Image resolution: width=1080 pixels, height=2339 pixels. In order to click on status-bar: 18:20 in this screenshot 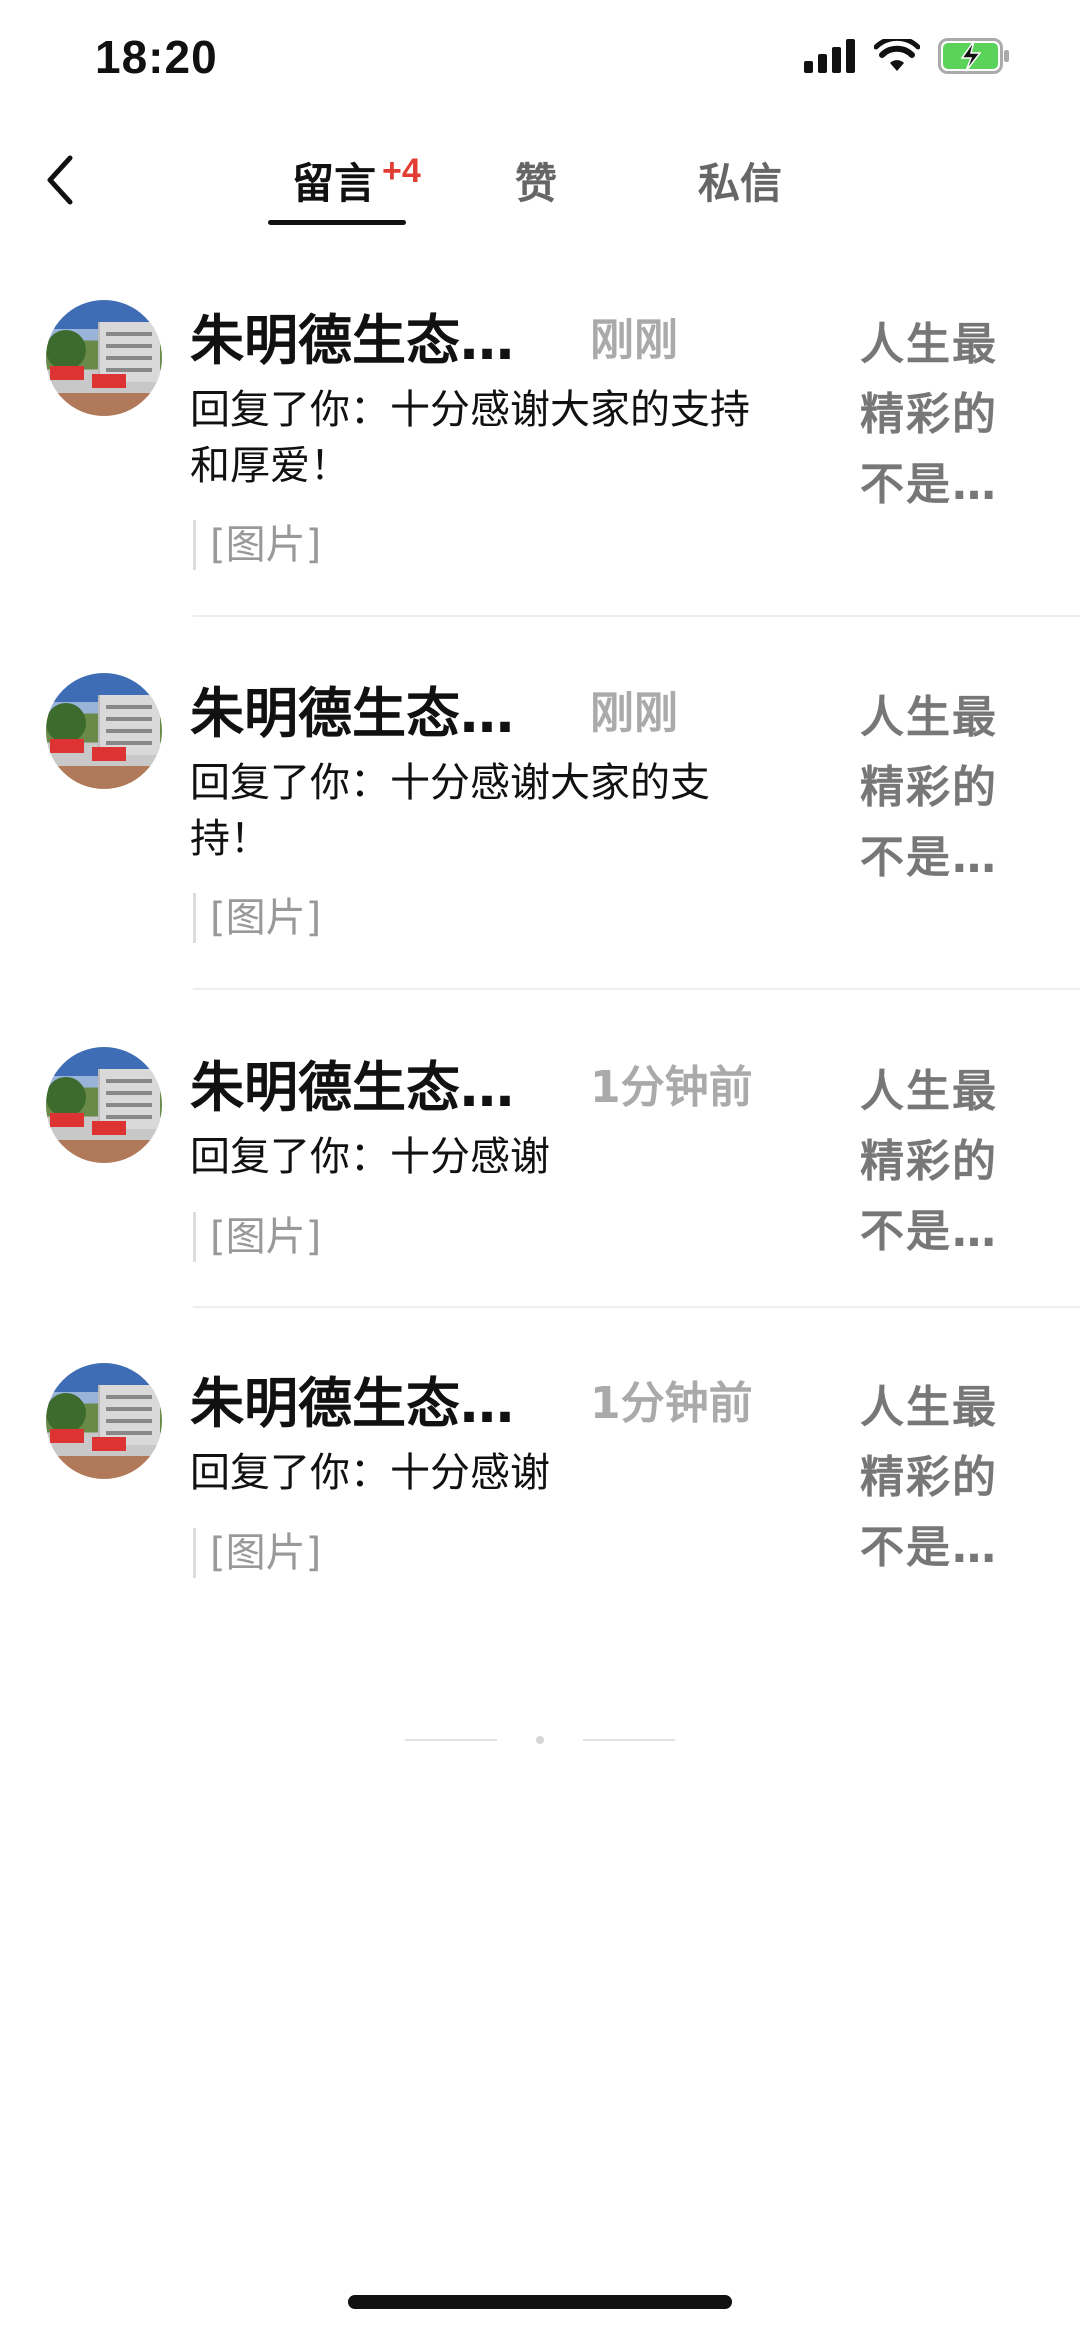, I will do `click(540, 60)`.